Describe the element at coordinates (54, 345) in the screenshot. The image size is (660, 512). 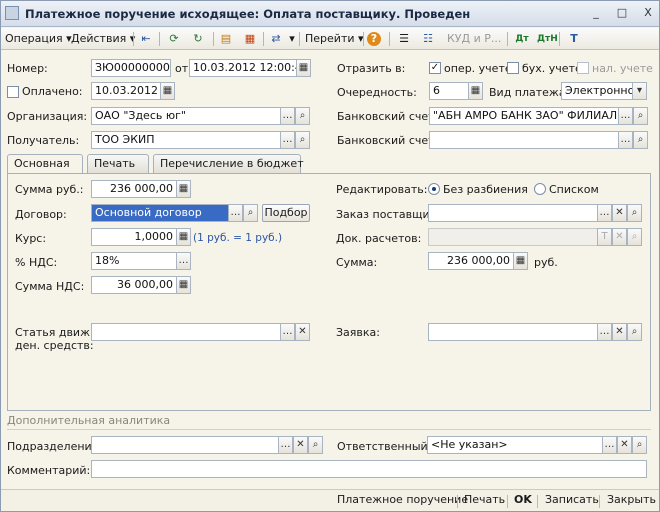
I see `cashflow-label-line2: ден. средств:` at that location.